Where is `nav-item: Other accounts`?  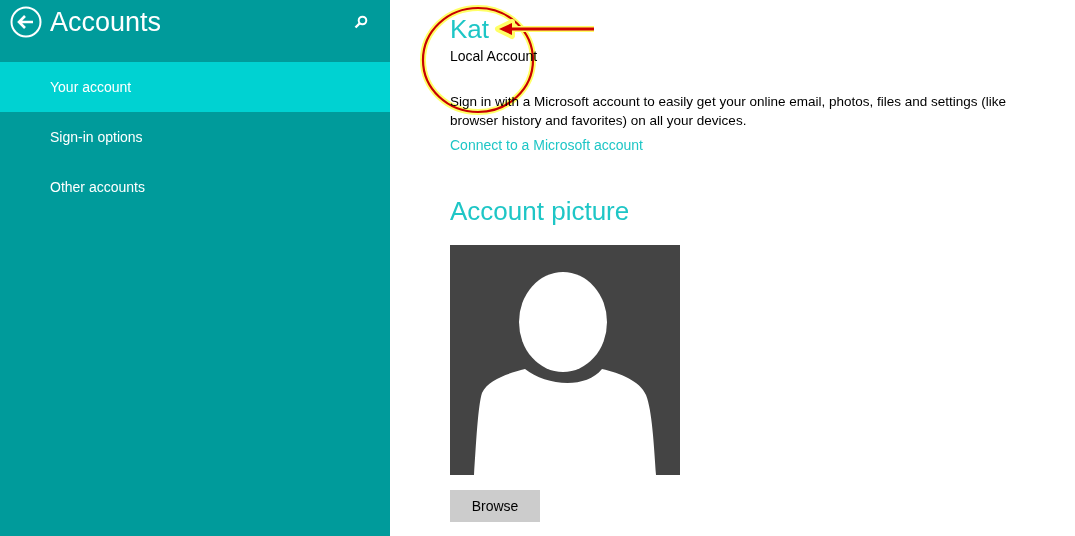 nav-item: Other accounts is located at coordinates (195, 187).